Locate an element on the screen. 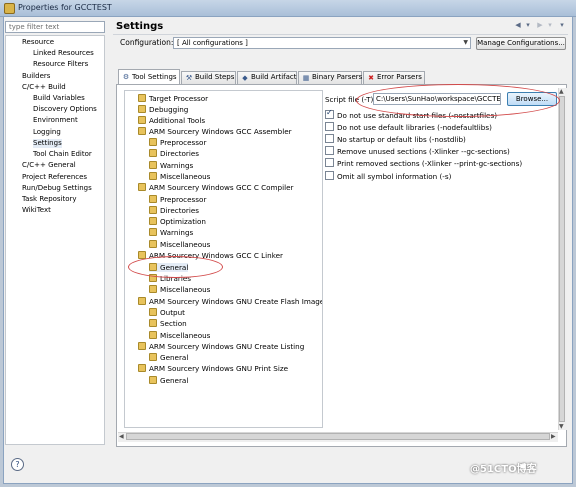 This screenshot has height=487, width=576. checkbox-icon is located at coordinates (329, 150).